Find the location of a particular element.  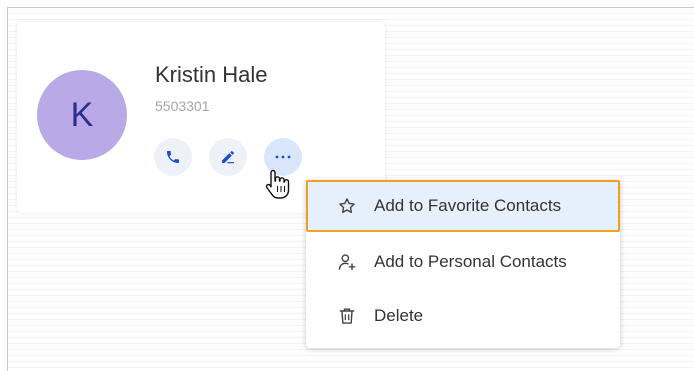

add-person-icon is located at coordinates (347, 262).